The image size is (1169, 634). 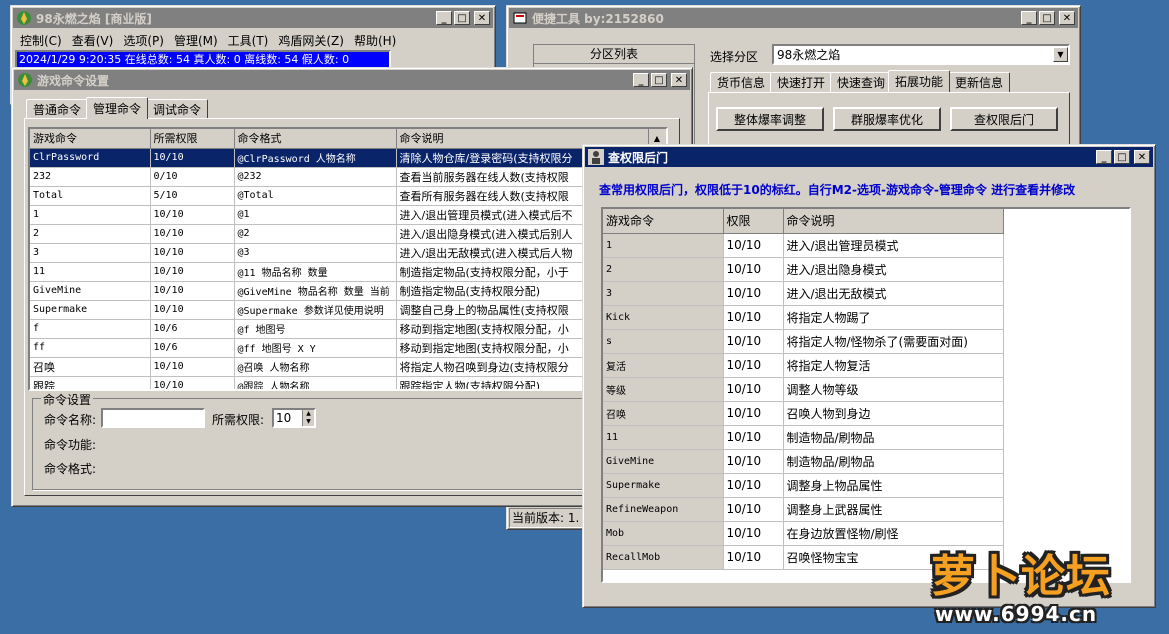 What do you see at coordinates (294, 418) in the screenshot?
I see `cmd-perm-stepper: 10 ▲ ▼` at bounding box center [294, 418].